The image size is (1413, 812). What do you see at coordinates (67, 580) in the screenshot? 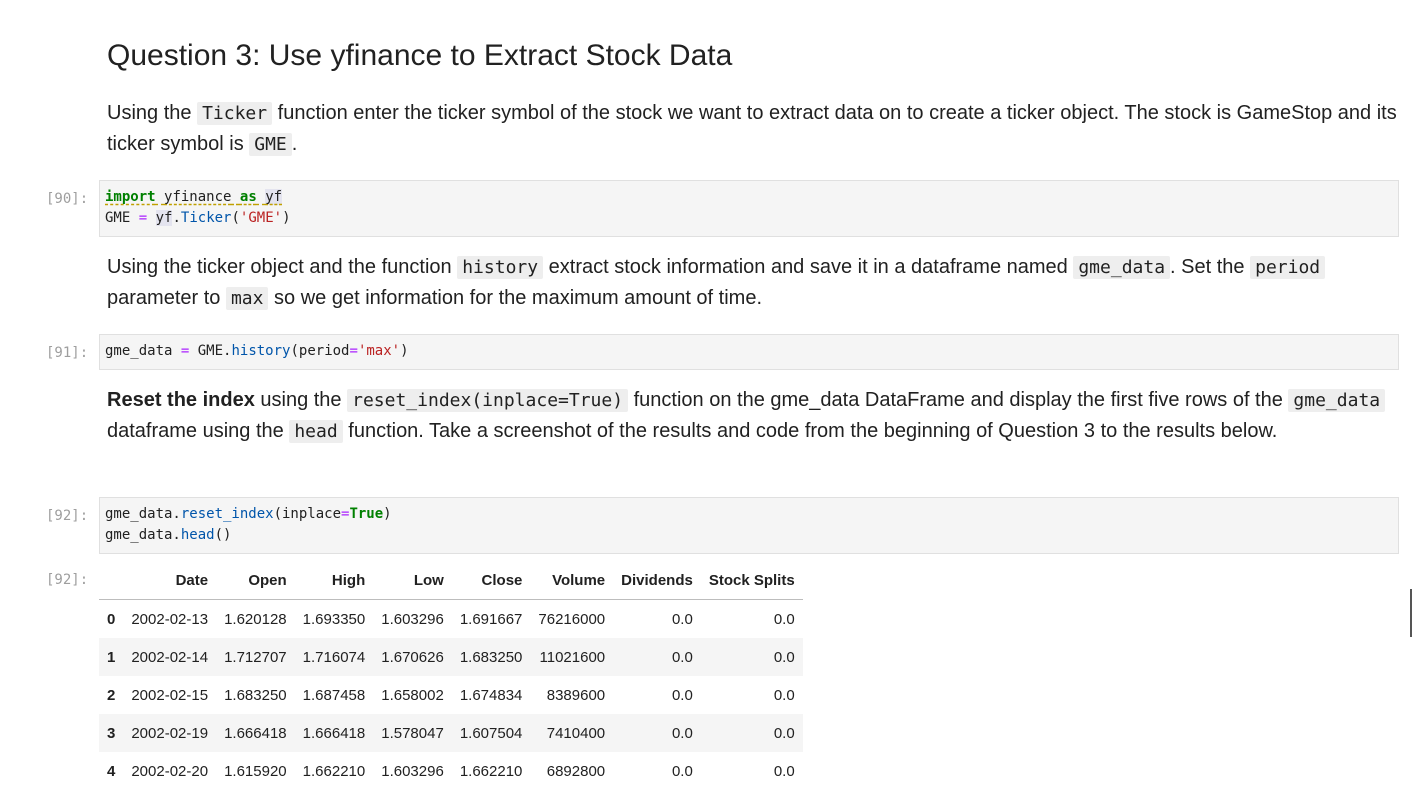
I see `output-execution-count-92: [92]:` at bounding box center [67, 580].